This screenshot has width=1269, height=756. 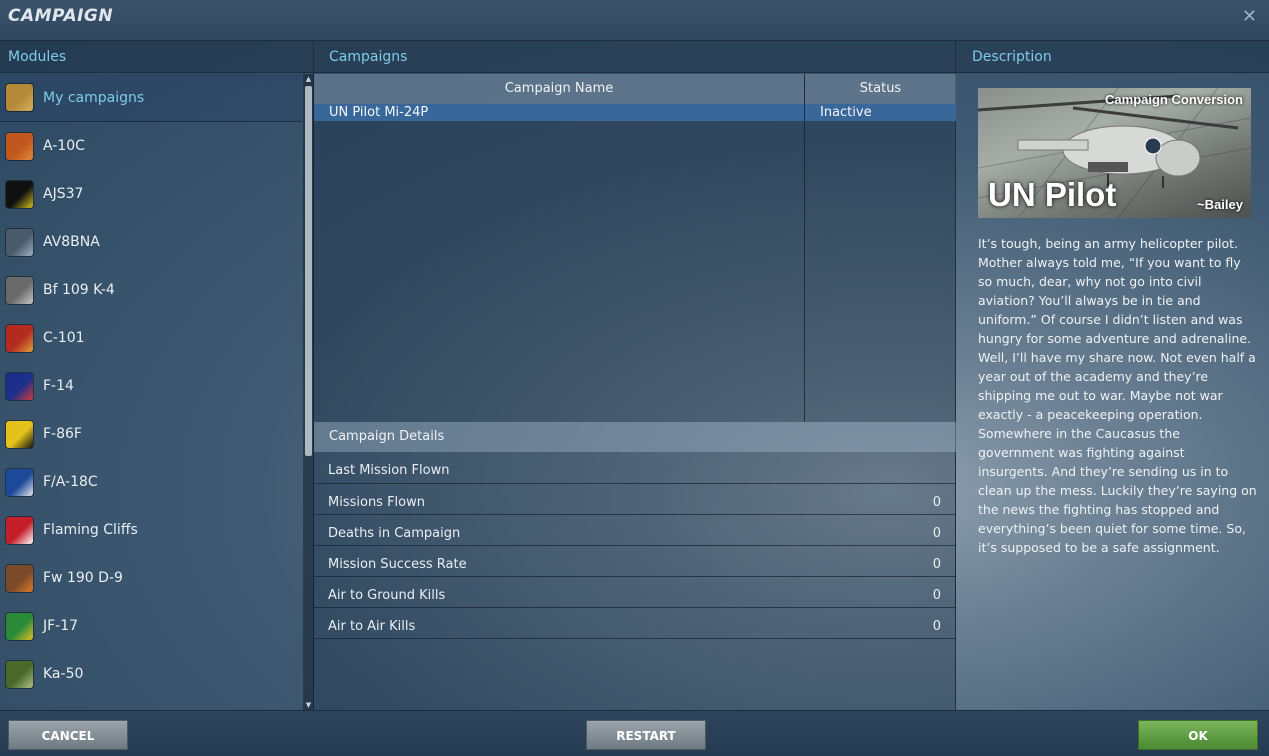 What do you see at coordinates (397, 564) in the screenshot?
I see `detail-label: Mission Success Rate` at bounding box center [397, 564].